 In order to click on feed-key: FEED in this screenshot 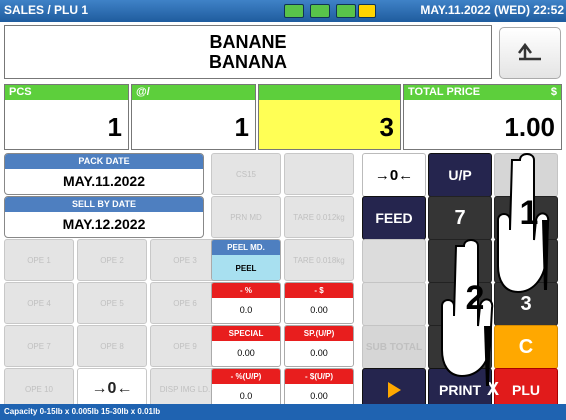, I will do `click(394, 218)`.